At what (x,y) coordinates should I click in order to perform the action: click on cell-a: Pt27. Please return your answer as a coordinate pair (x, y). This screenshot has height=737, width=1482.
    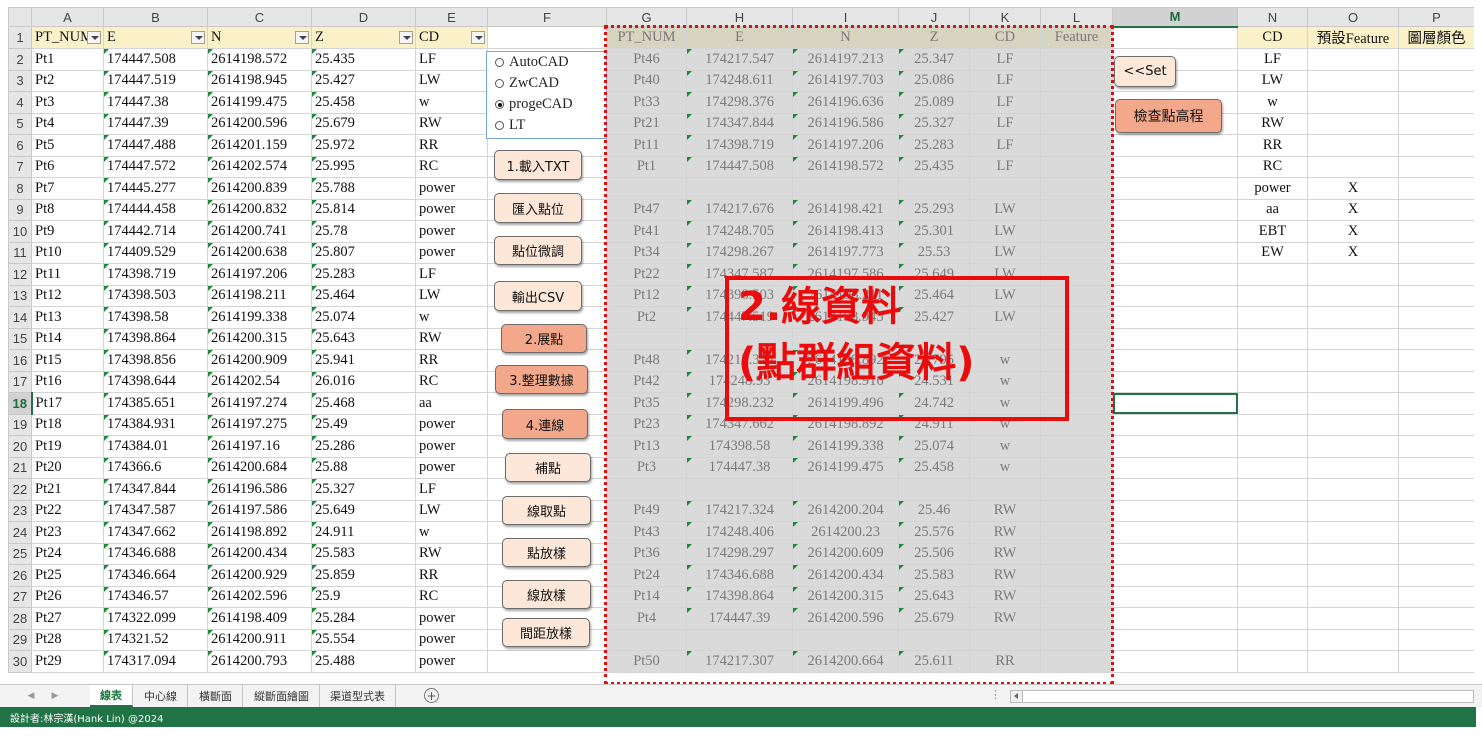
    Looking at the image, I should click on (67, 618).